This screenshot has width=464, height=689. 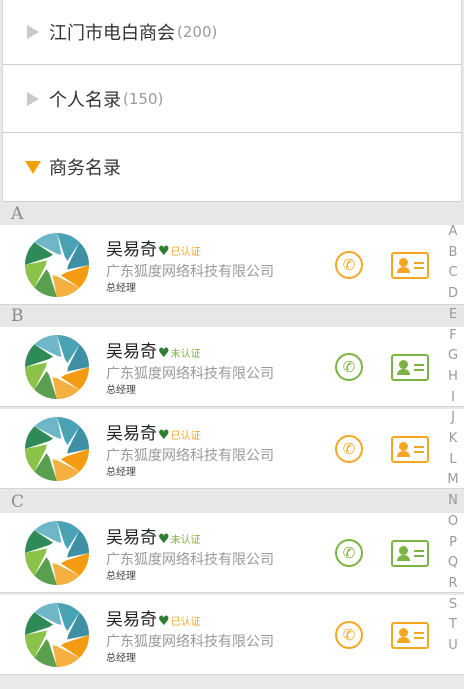 I want to click on group-count: (200), so click(x=197, y=32).